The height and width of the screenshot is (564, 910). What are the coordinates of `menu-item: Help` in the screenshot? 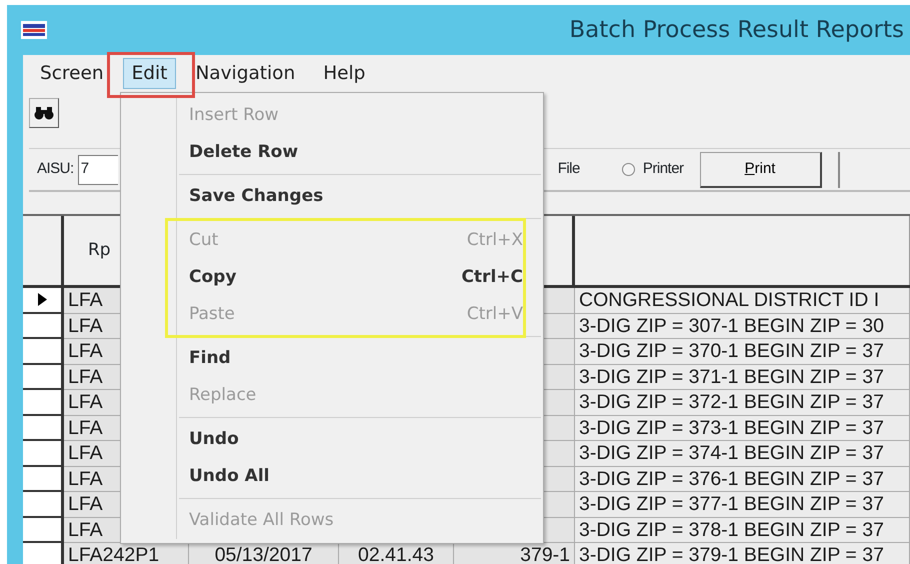 It's located at (344, 74).